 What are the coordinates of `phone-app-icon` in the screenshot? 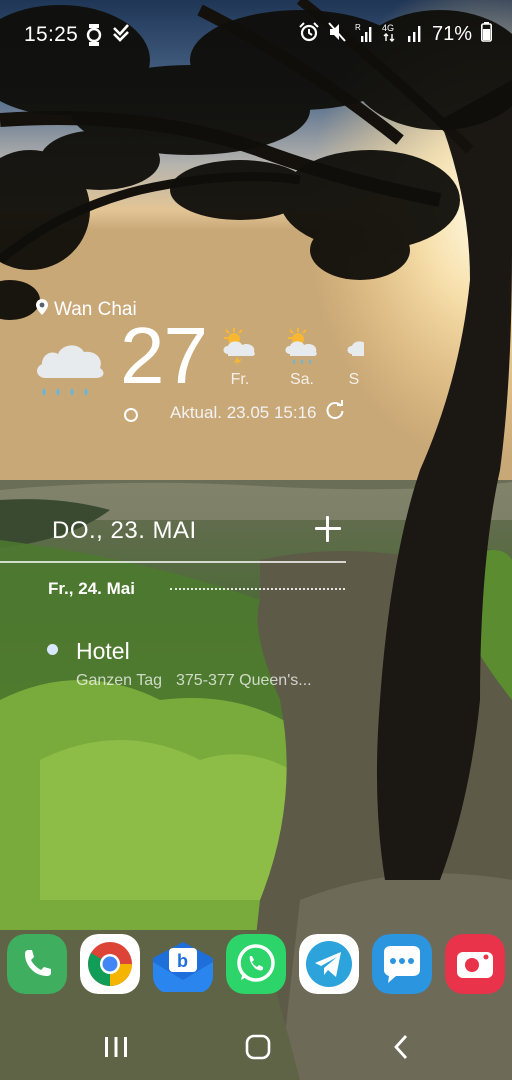 It's located at (37, 964).